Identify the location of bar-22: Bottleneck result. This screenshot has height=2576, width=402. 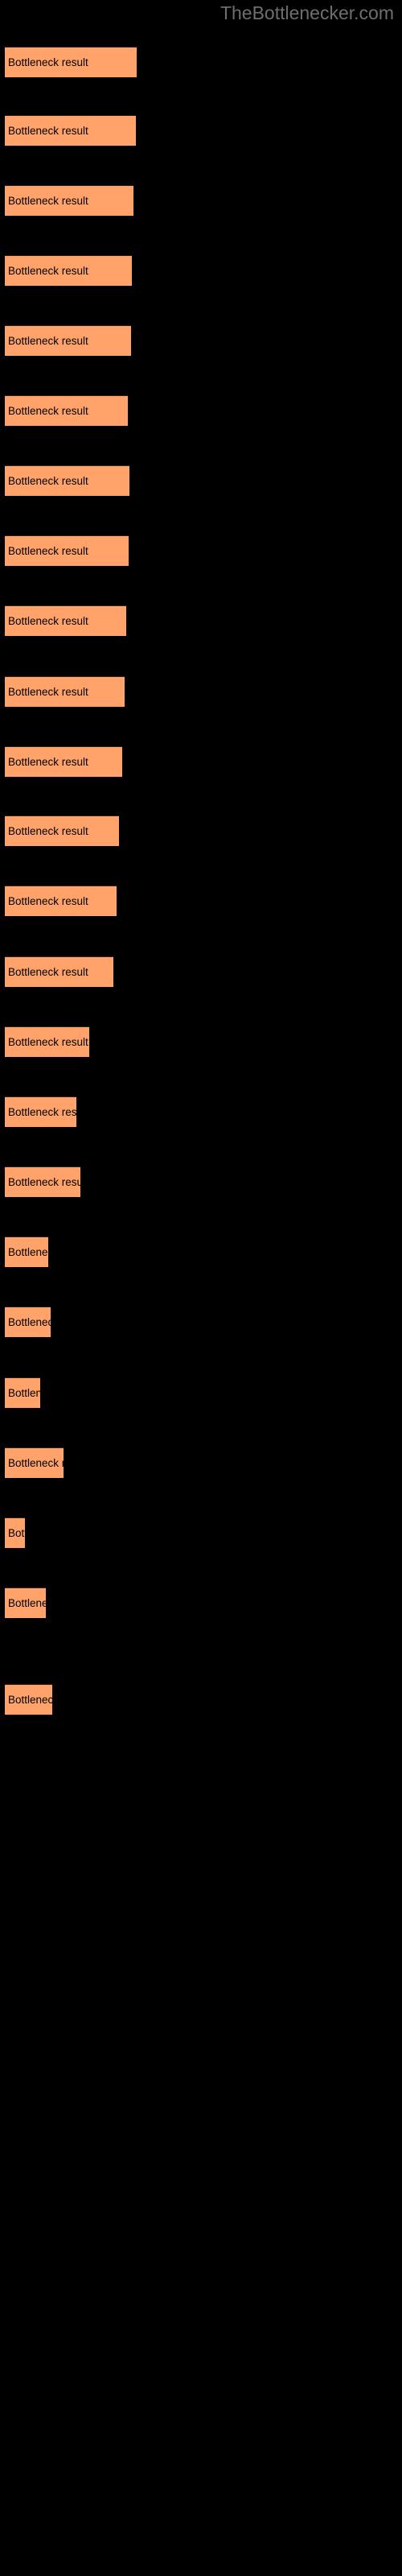
(15, 1532).